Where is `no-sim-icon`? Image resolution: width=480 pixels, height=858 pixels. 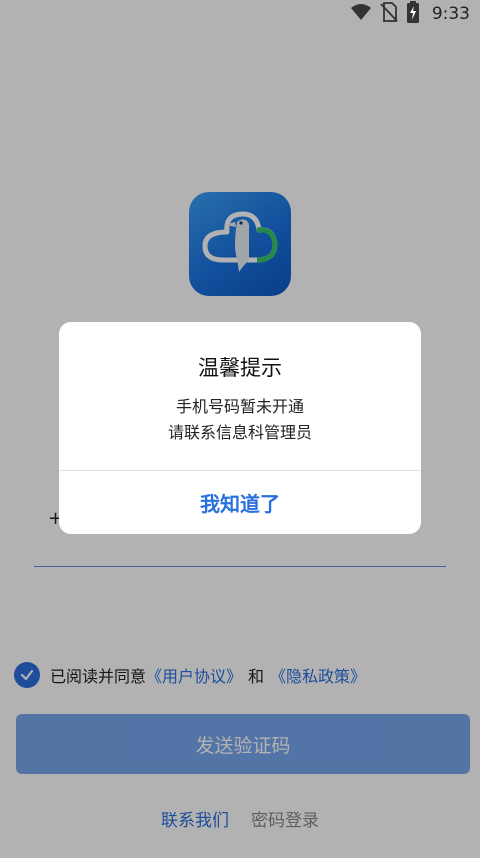 no-sim-icon is located at coordinates (389, 14).